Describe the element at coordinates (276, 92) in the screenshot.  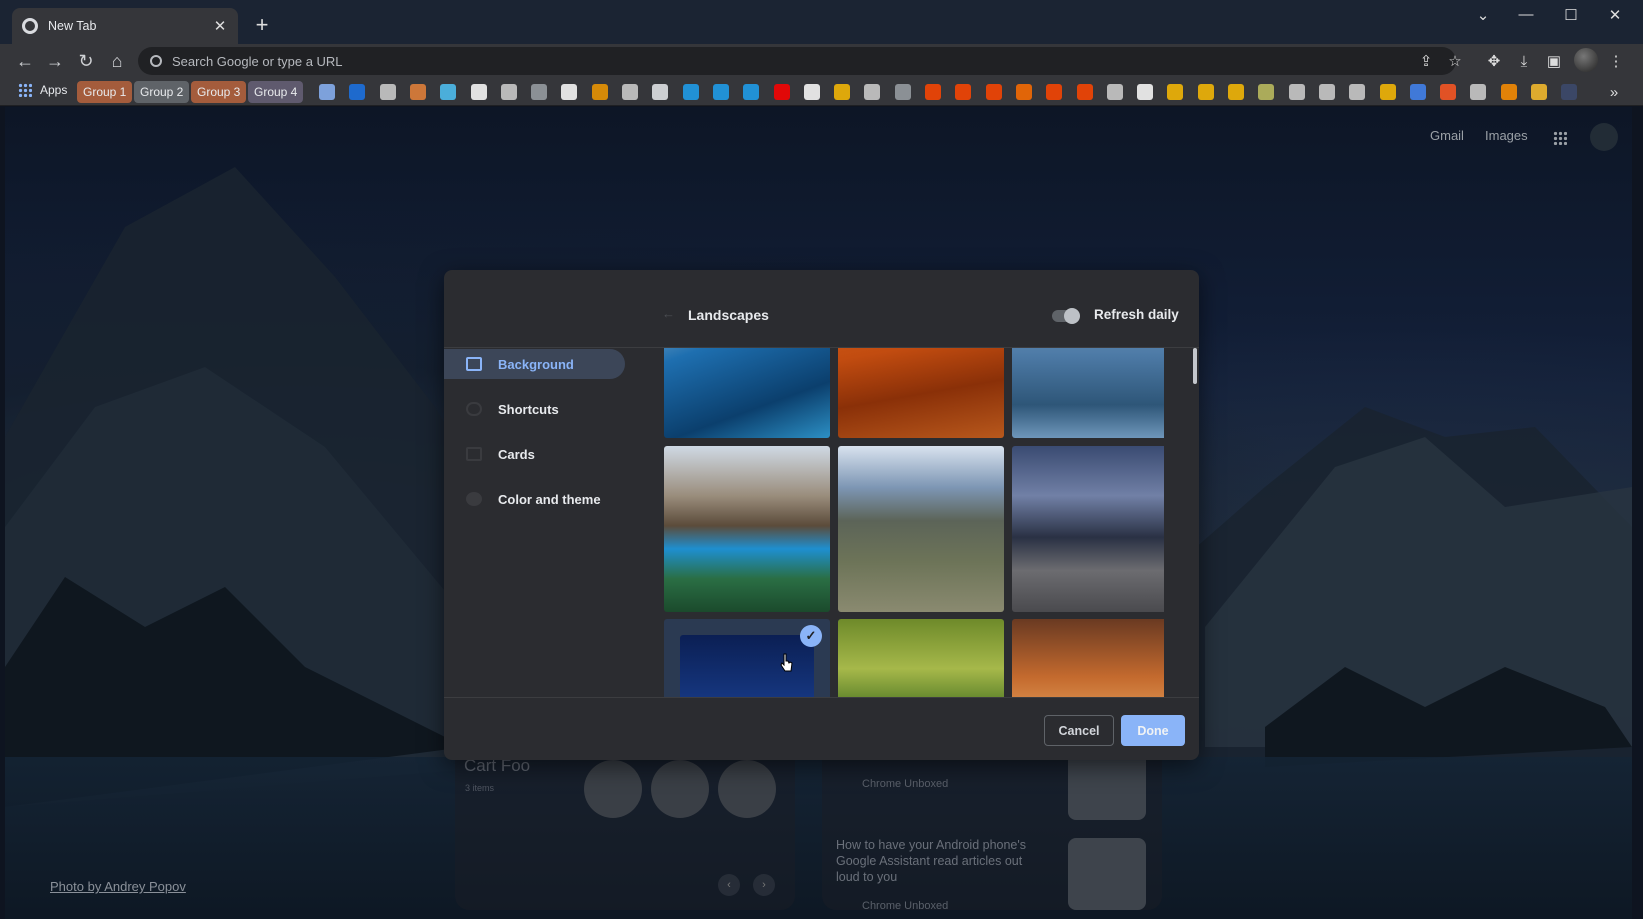
I see `tab-group-4: Group 4` at that location.